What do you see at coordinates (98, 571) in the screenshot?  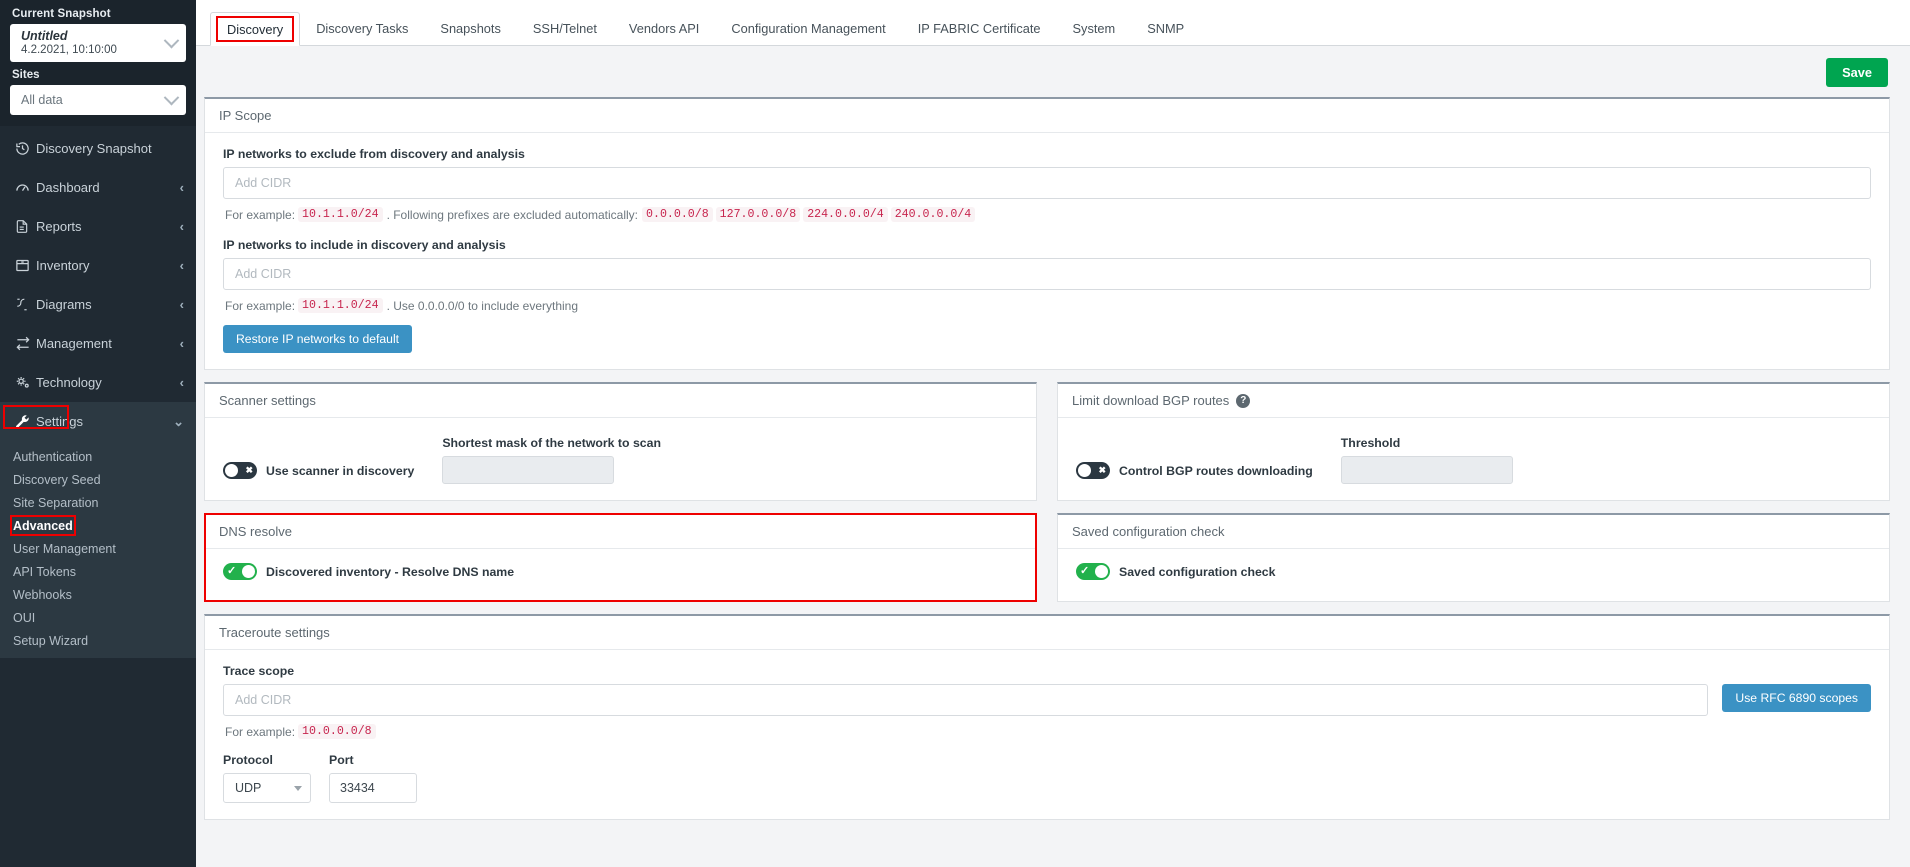 I see `sidebar-item-api-tokens: API Tokens` at bounding box center [98, 571].